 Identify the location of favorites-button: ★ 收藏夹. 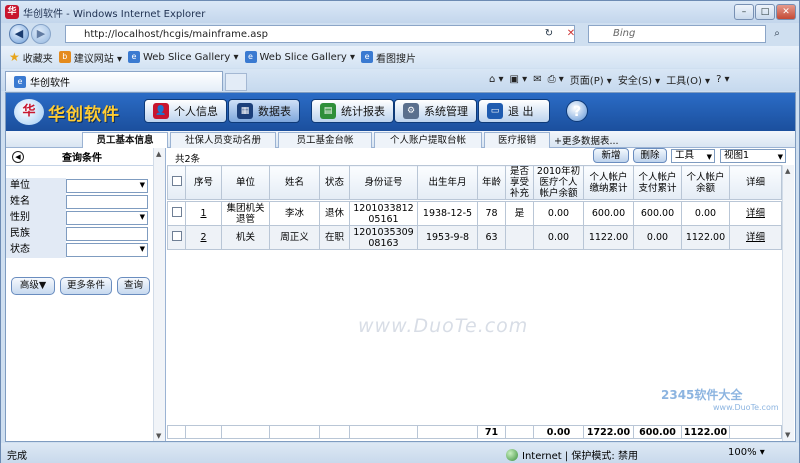
(31, 57).